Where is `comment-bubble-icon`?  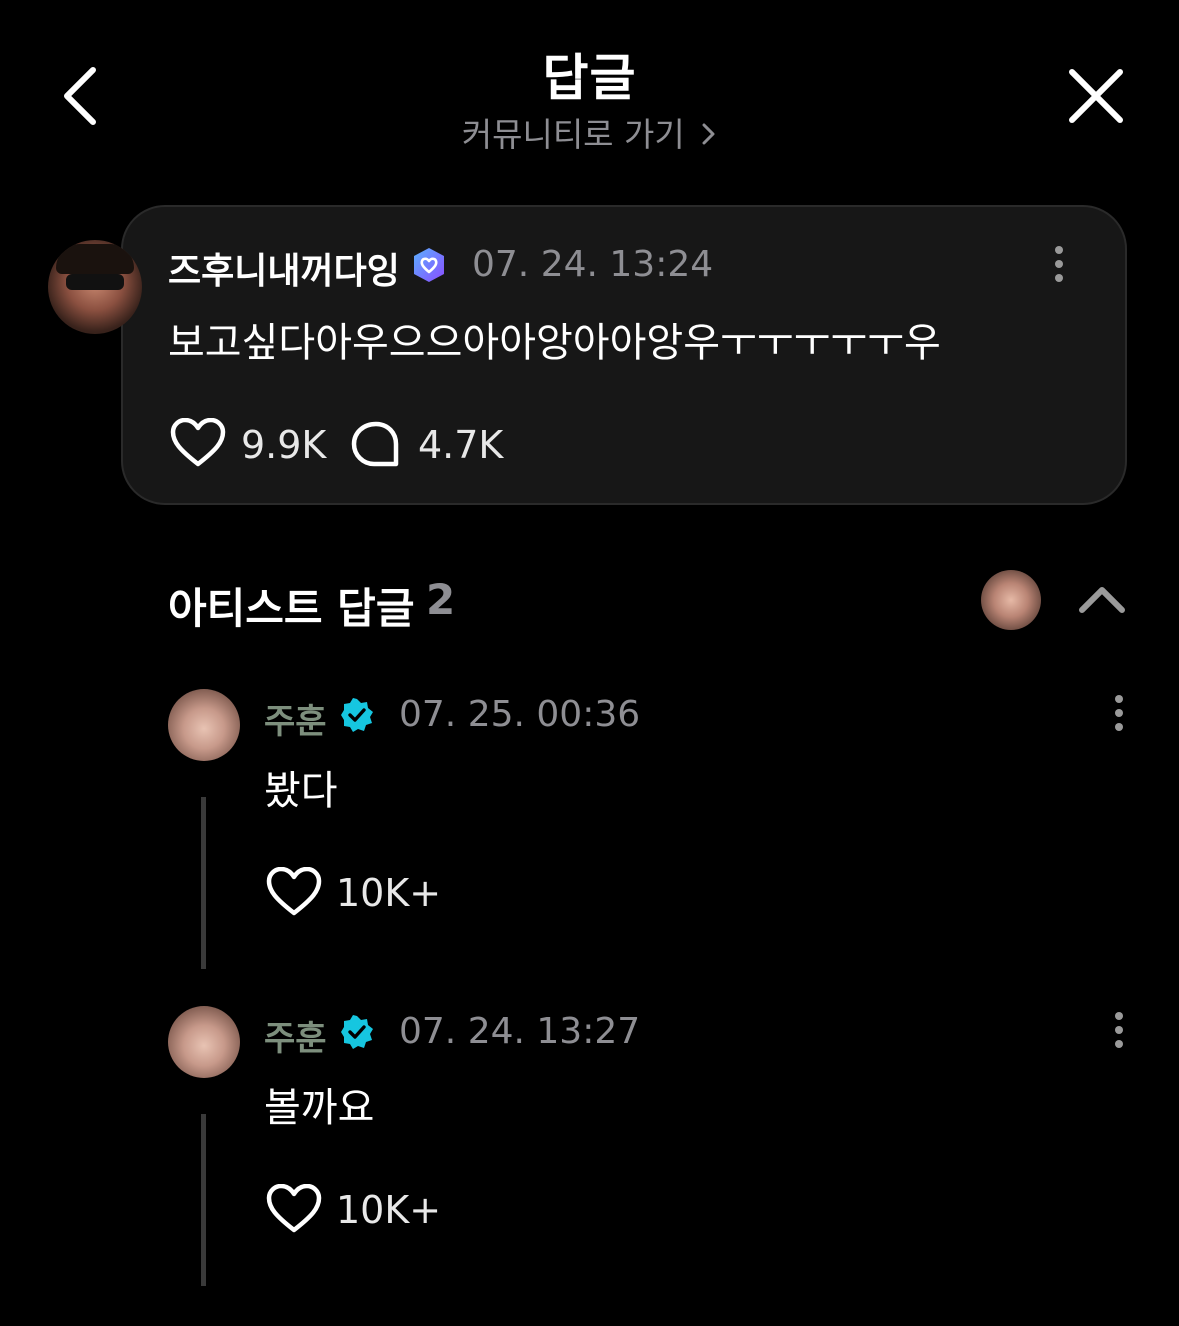
comment-bubble-icon is located at coordinates (375, 444).